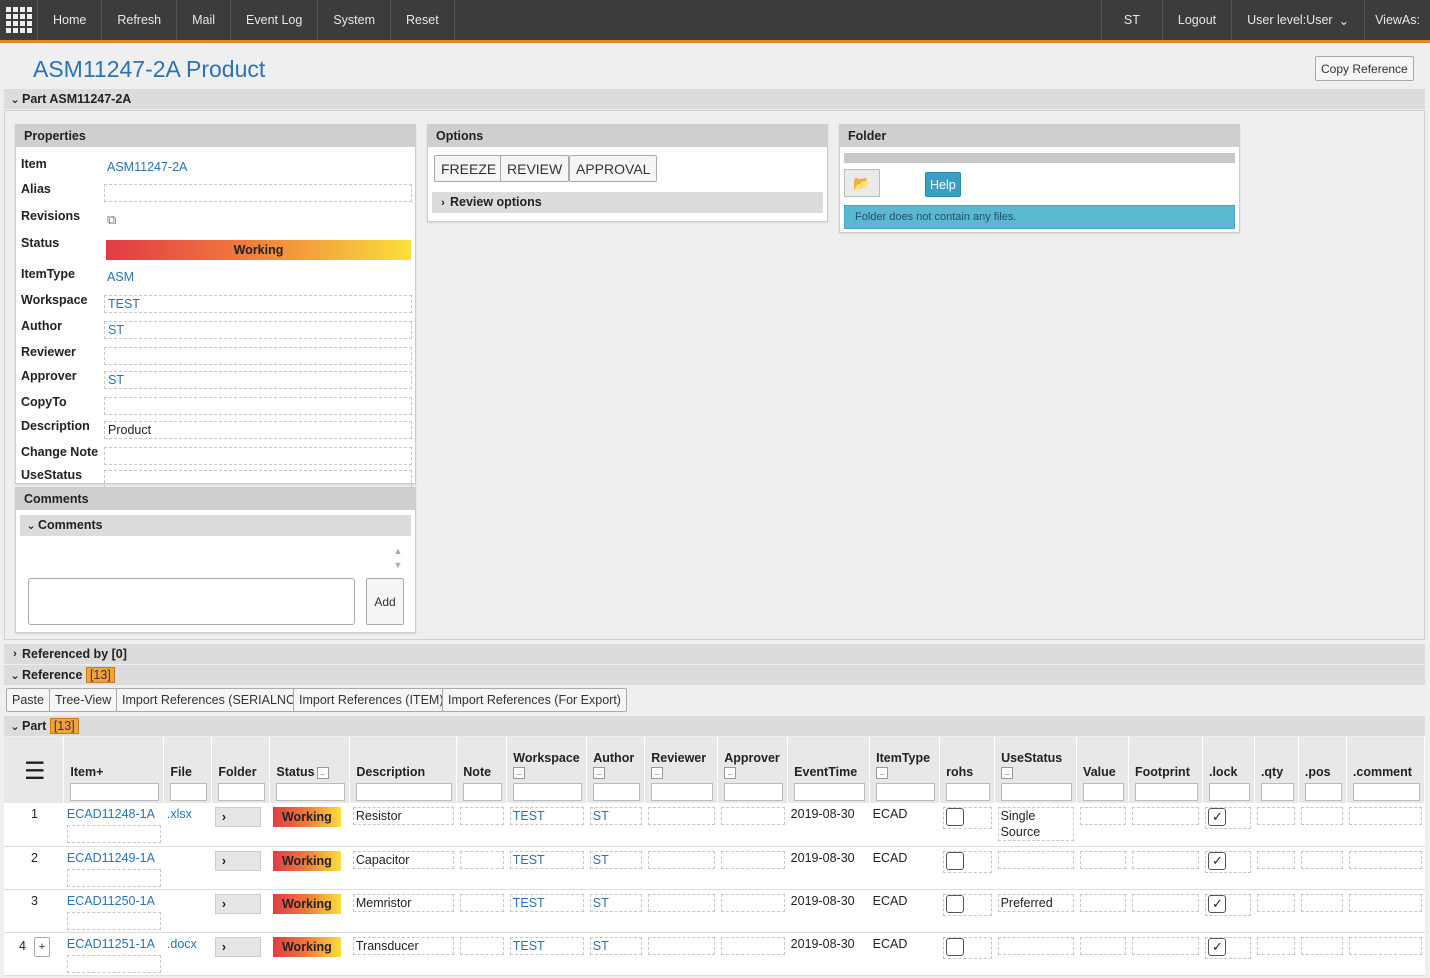  Describe the element at coordinates (1131, 20) in the screenshot. I see `nav-user: ST` at that location.